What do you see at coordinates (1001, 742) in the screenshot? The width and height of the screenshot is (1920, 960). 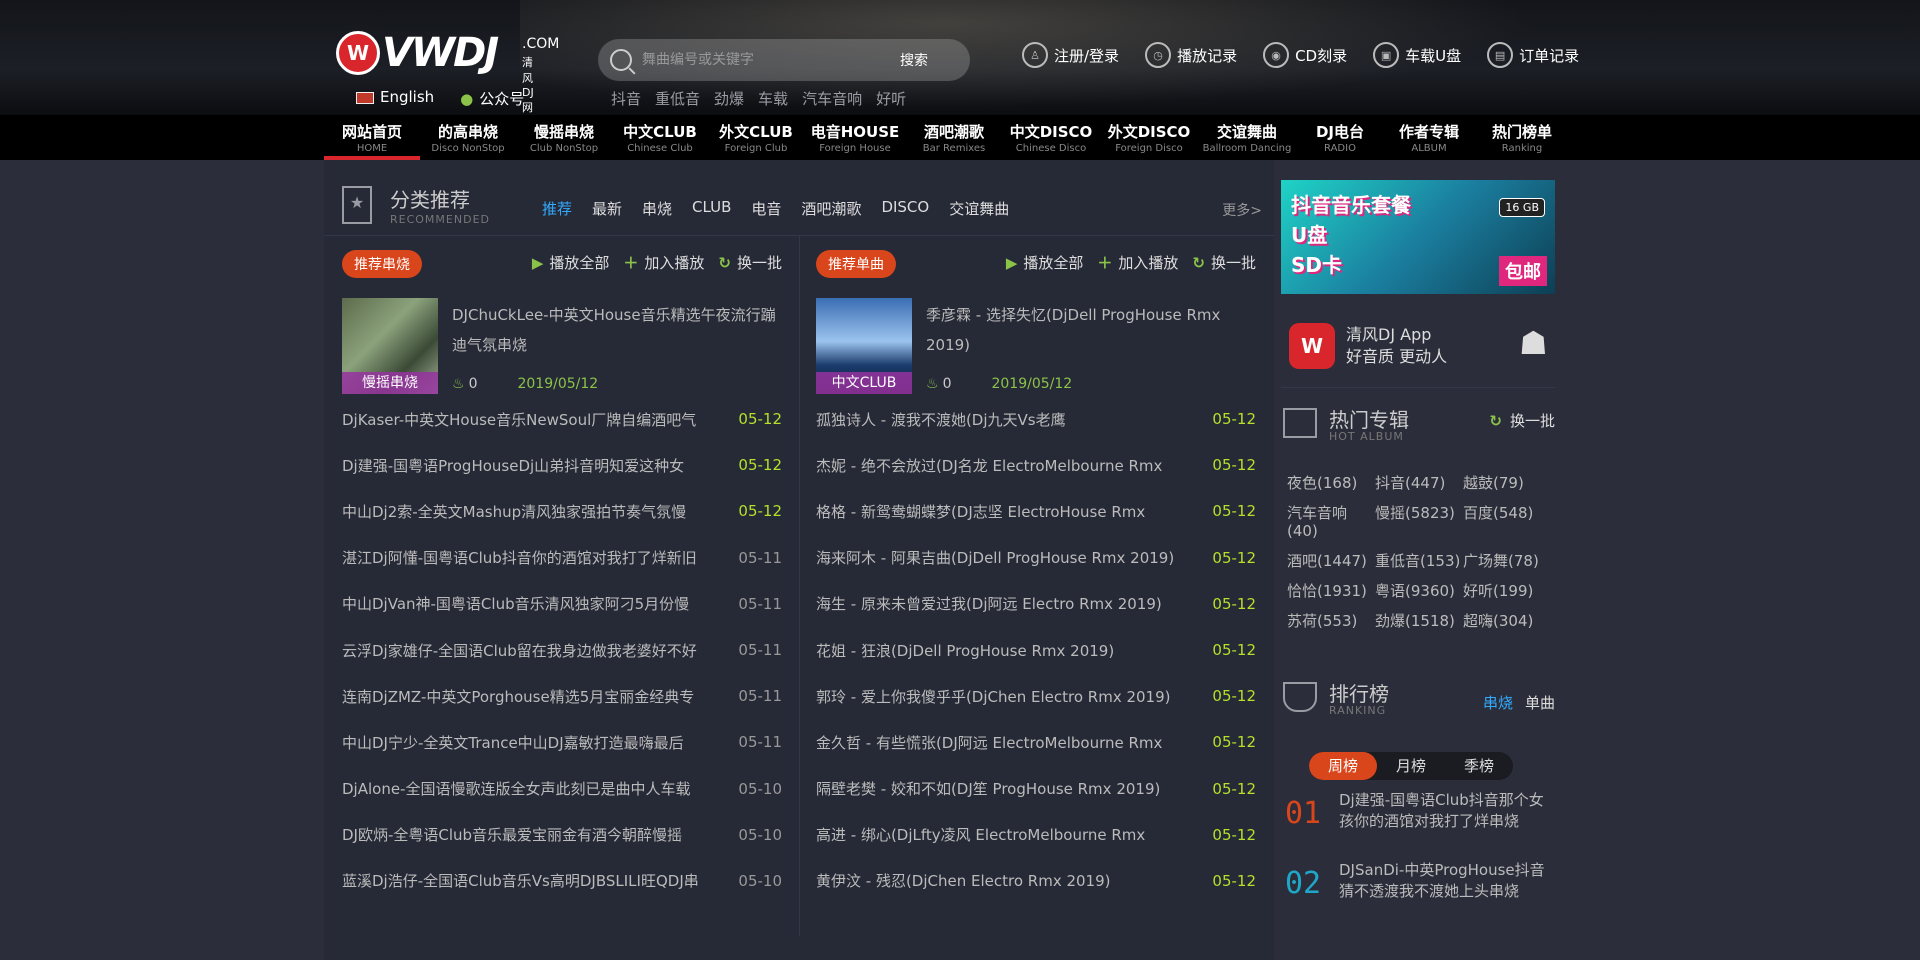 I see `song-title: 金久哲 - 有些慌张(DJ阿远 ElectroMelbourne Rmx` at bounding box center [1001, 742].